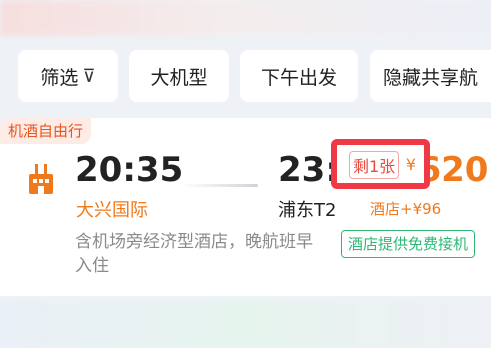 The height and width of the screenshot is (348, 491). I want to click on package-description: 含机场旁经济型酒店，晚航班早入住, so click(194, 254).